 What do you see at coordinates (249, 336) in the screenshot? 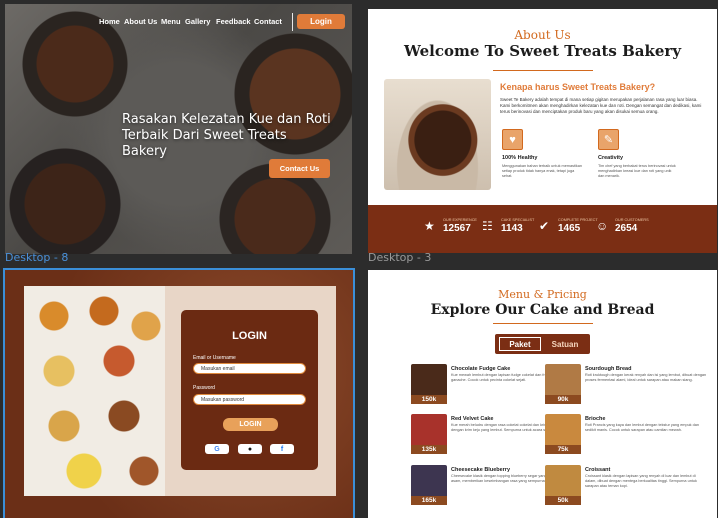
I see `login-title: LOGIN` at bounding box center [249, 336].